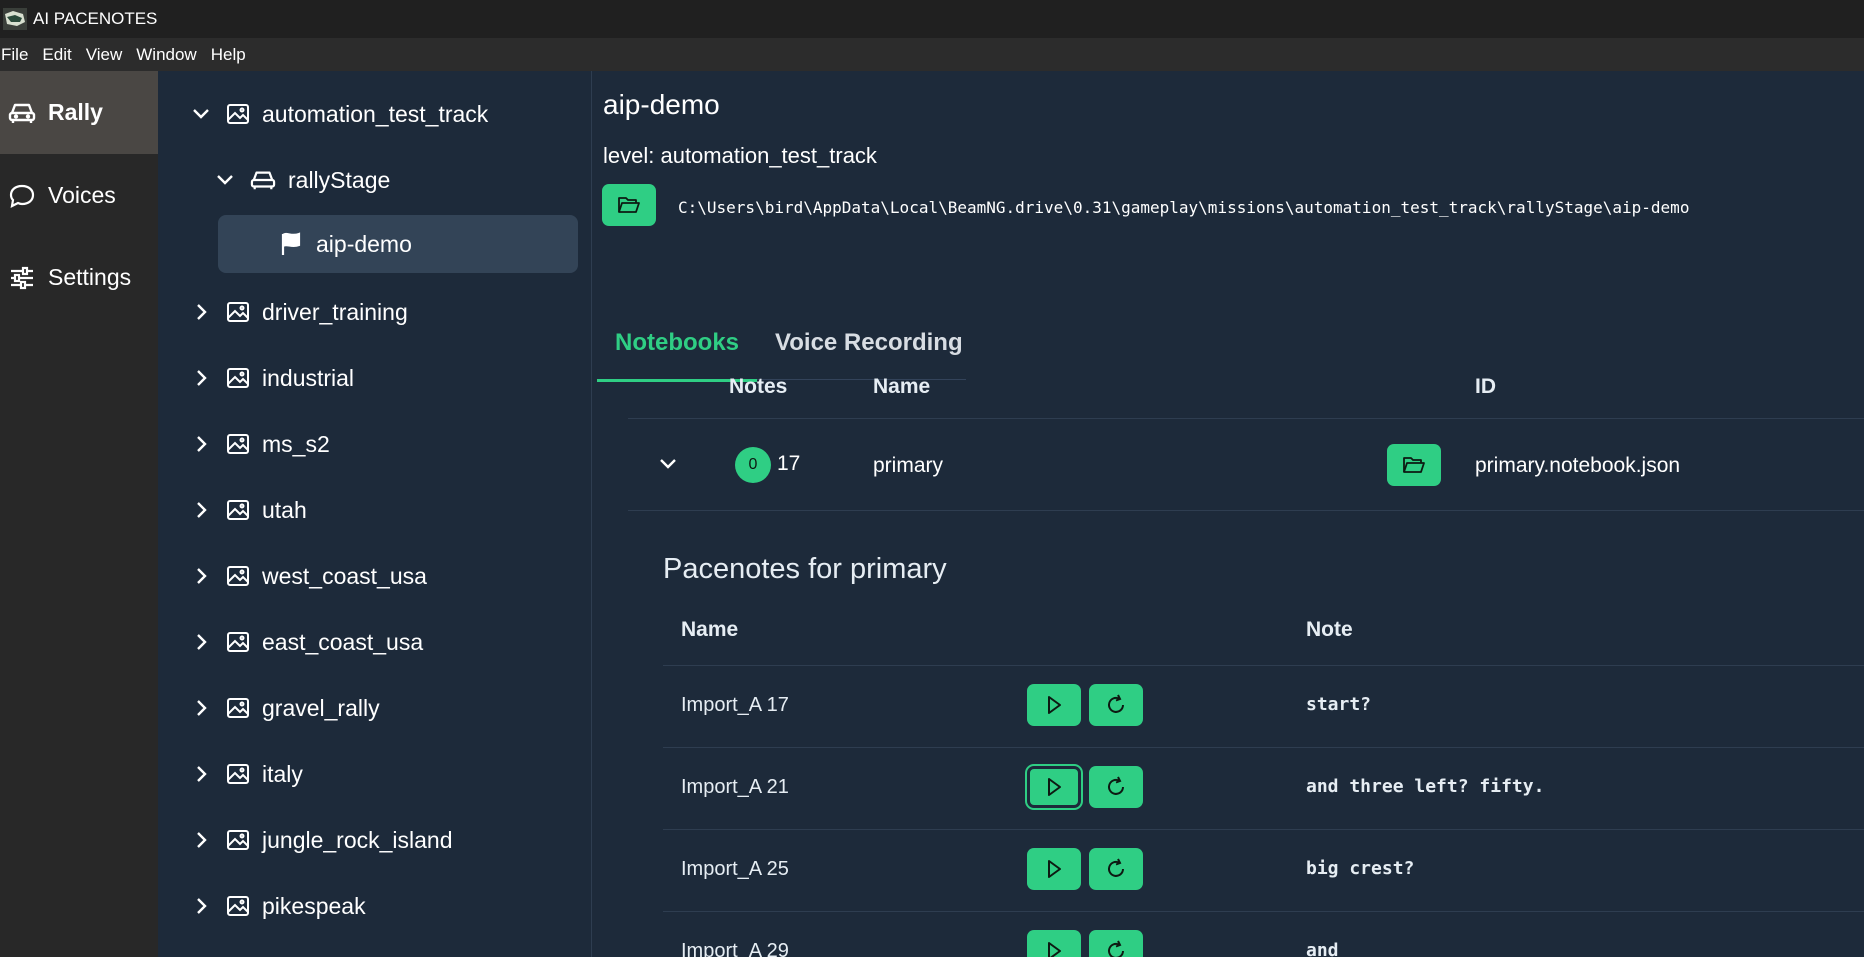 Image resolution: width=1864 pixels, height=957 pixels. I want to click on title-bar: AI PACENOTES, so click(932, 19).